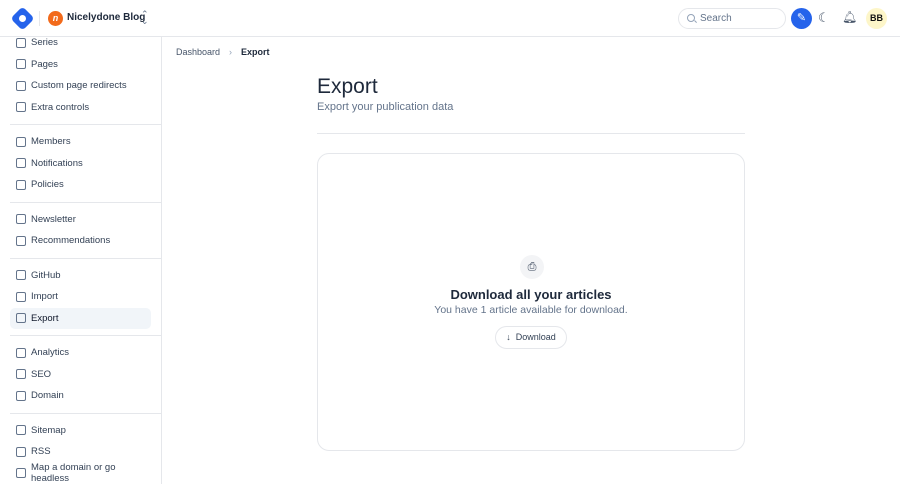 Image resolution: width=900 pixels, height=484 pixels. I want to click on sidebar-item-label: Analytics, so click(50, 353).